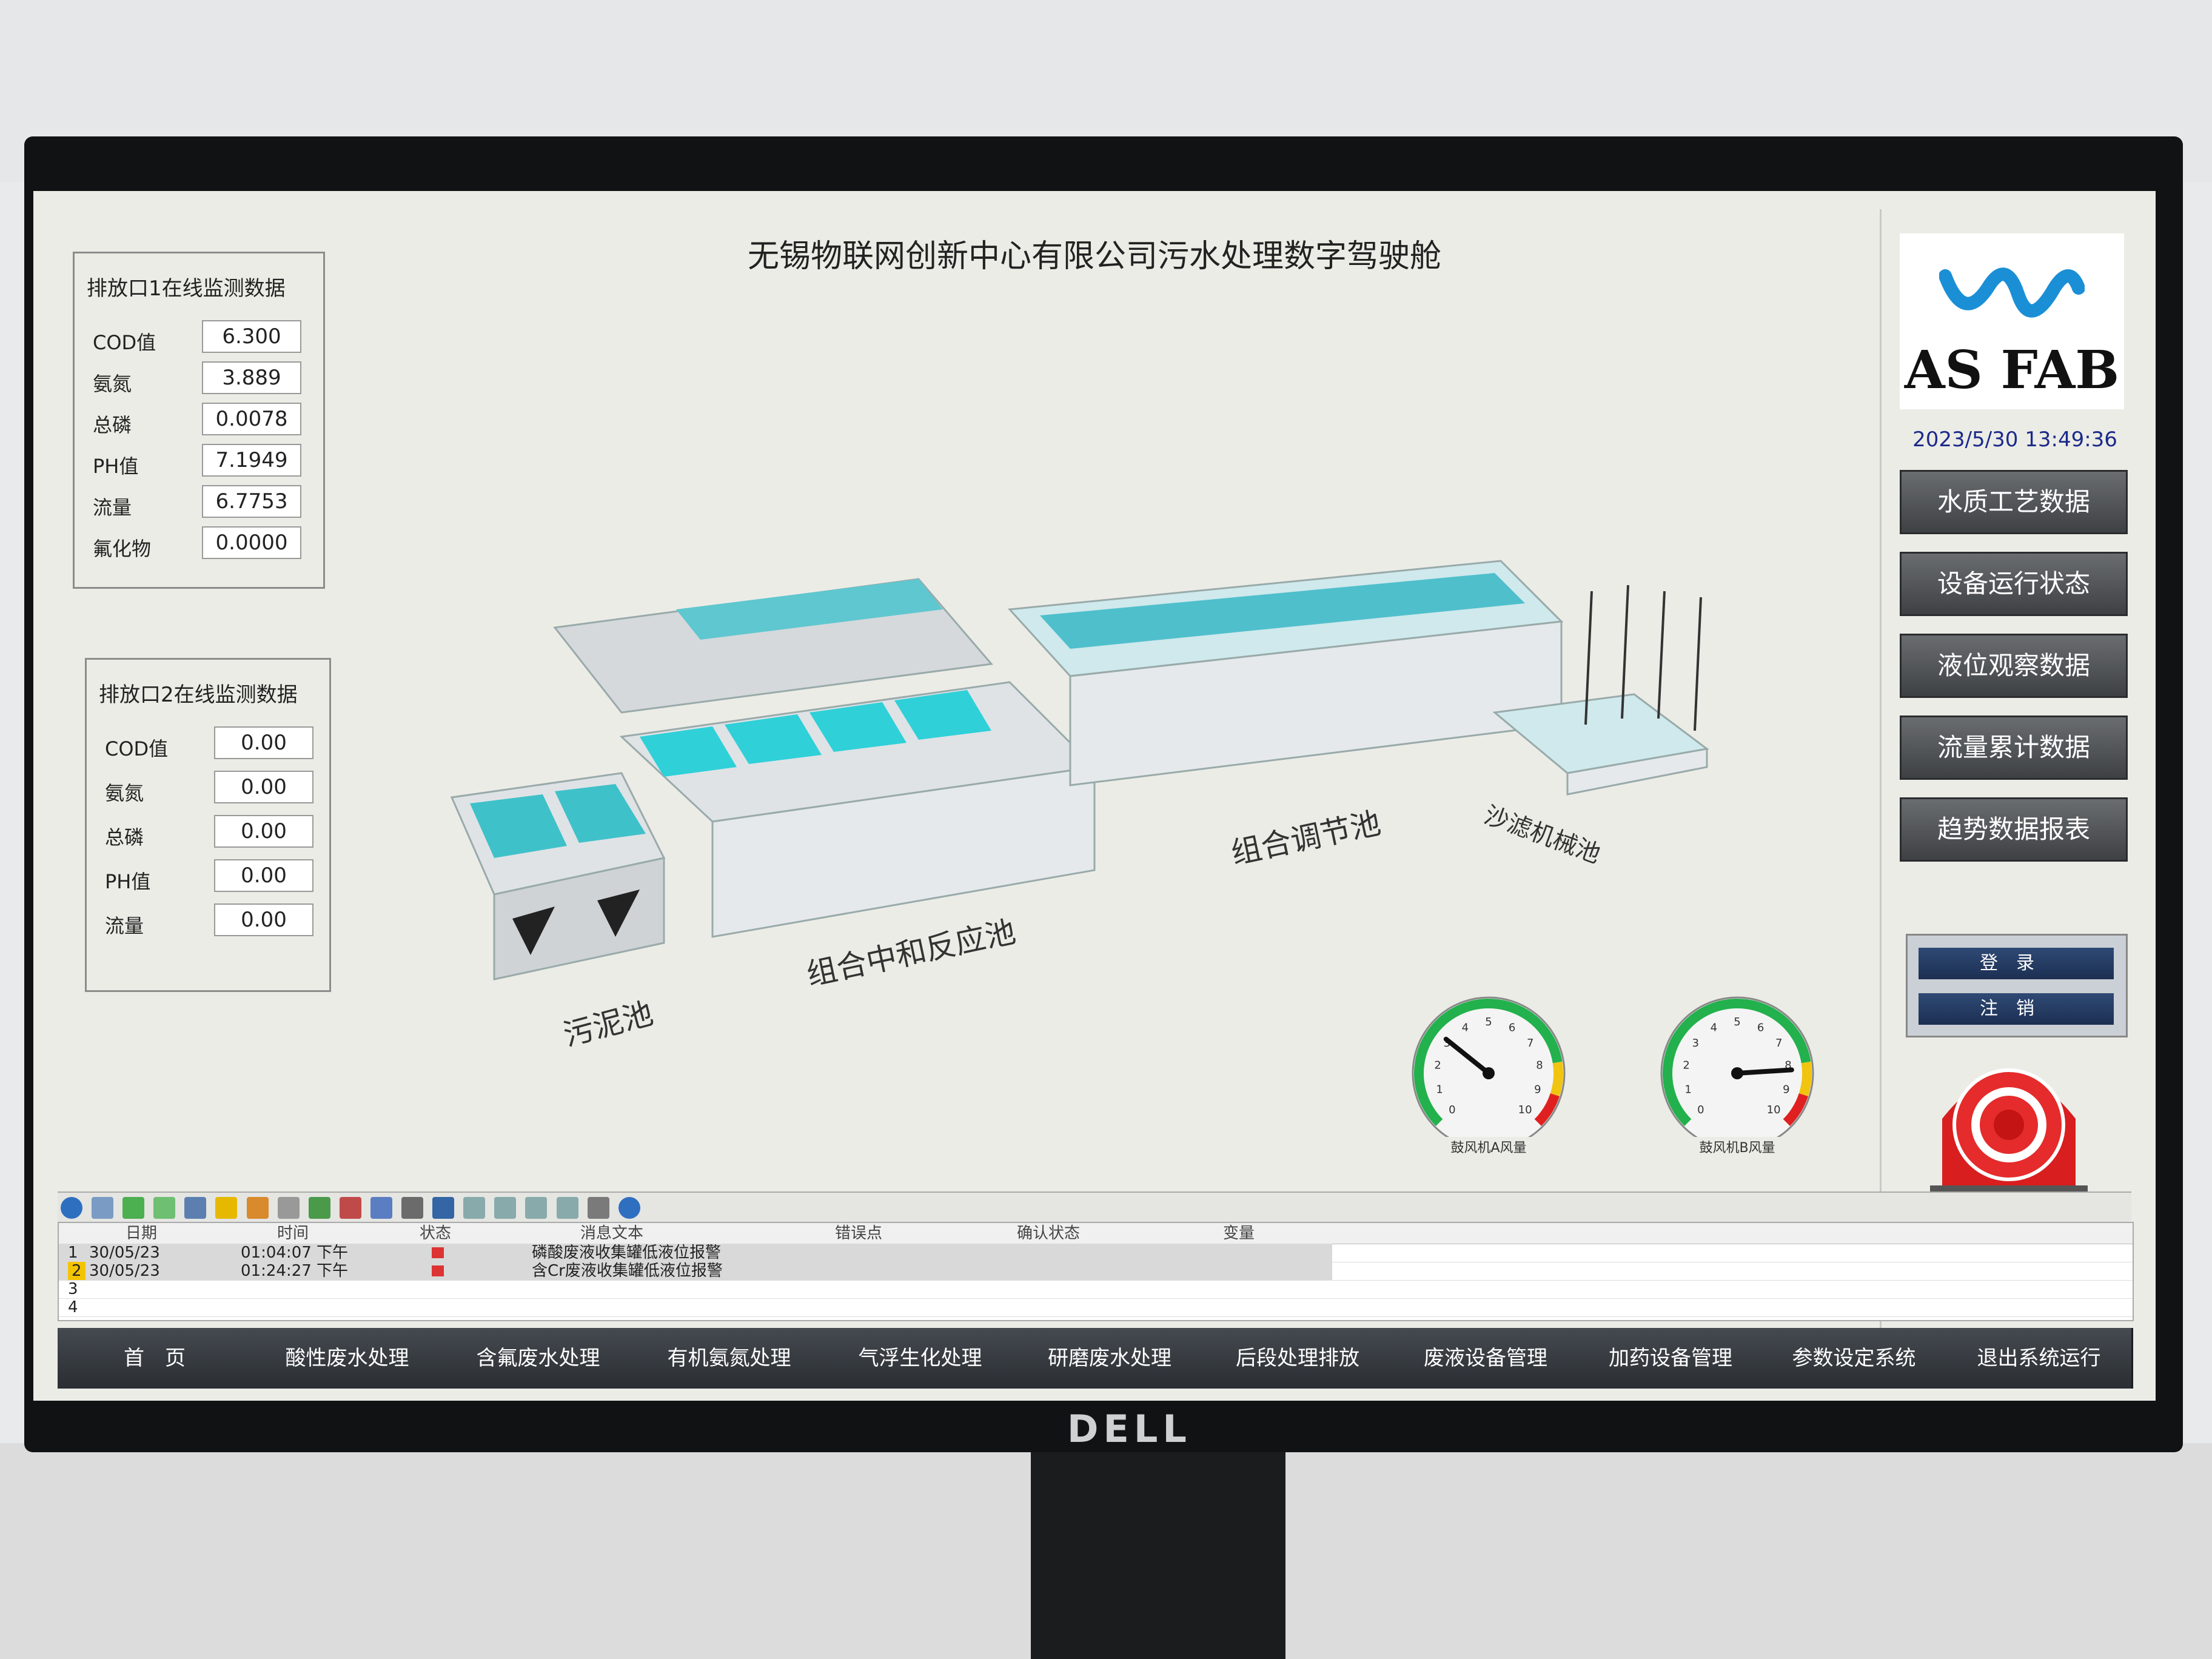 The height and width of the screenshot is (1659, 2212). I want to click on print-icon, so click(413, 1208).